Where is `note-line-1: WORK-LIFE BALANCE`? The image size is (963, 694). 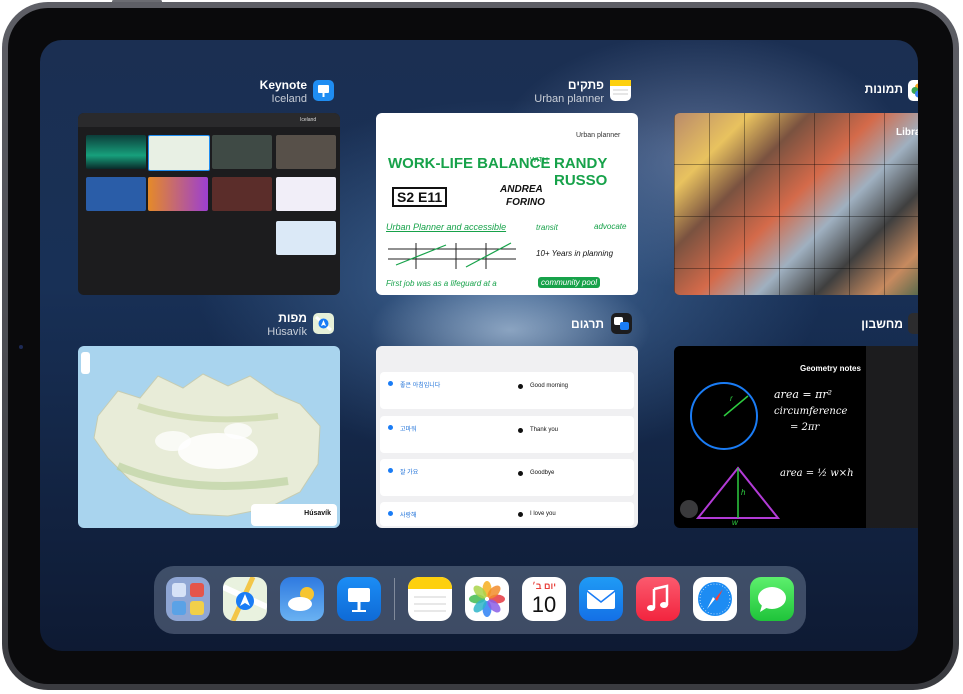 note-line-1: WORK-LIFE BALANCE is located at coordinates (469, 163).